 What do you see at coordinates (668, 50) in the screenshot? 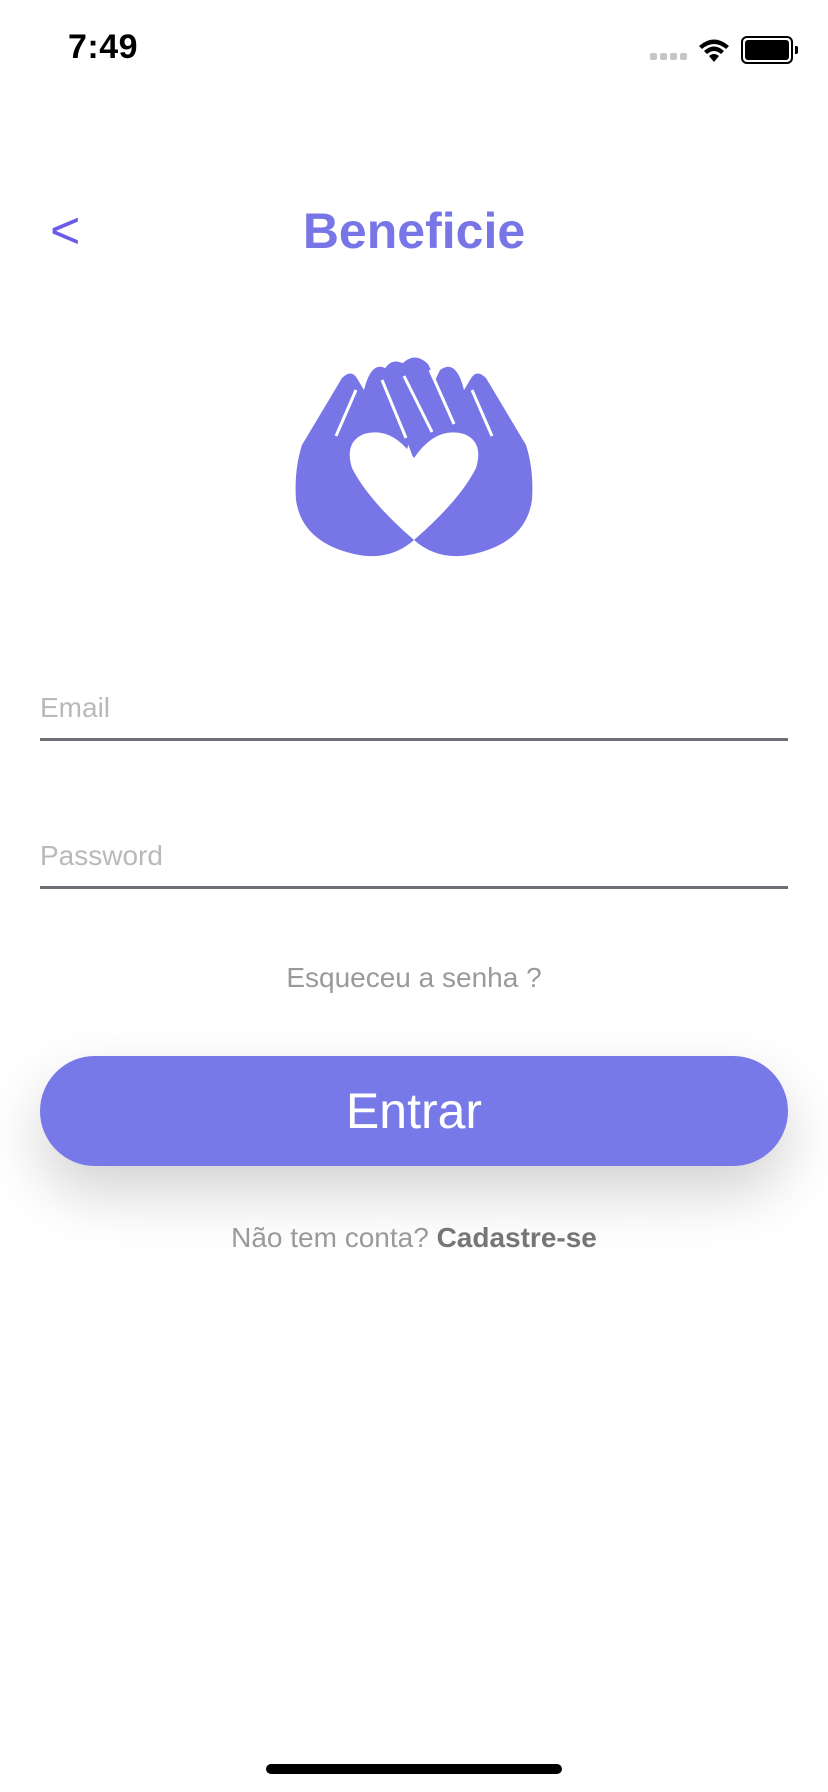
I see `cellular-signal-icon` at bounding box center [668, 50].